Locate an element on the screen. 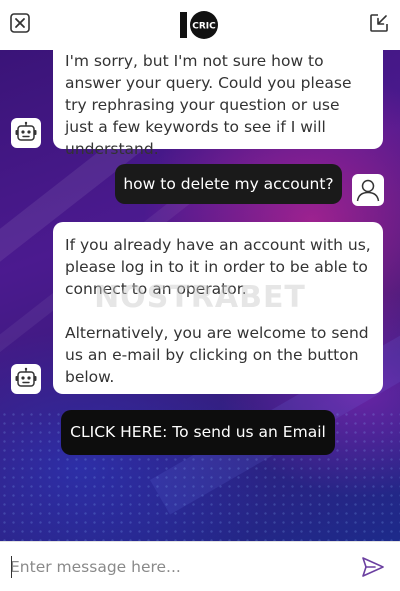 This screenshot has width=400, height=591. popout-icon is located at coordinates (379, 23).